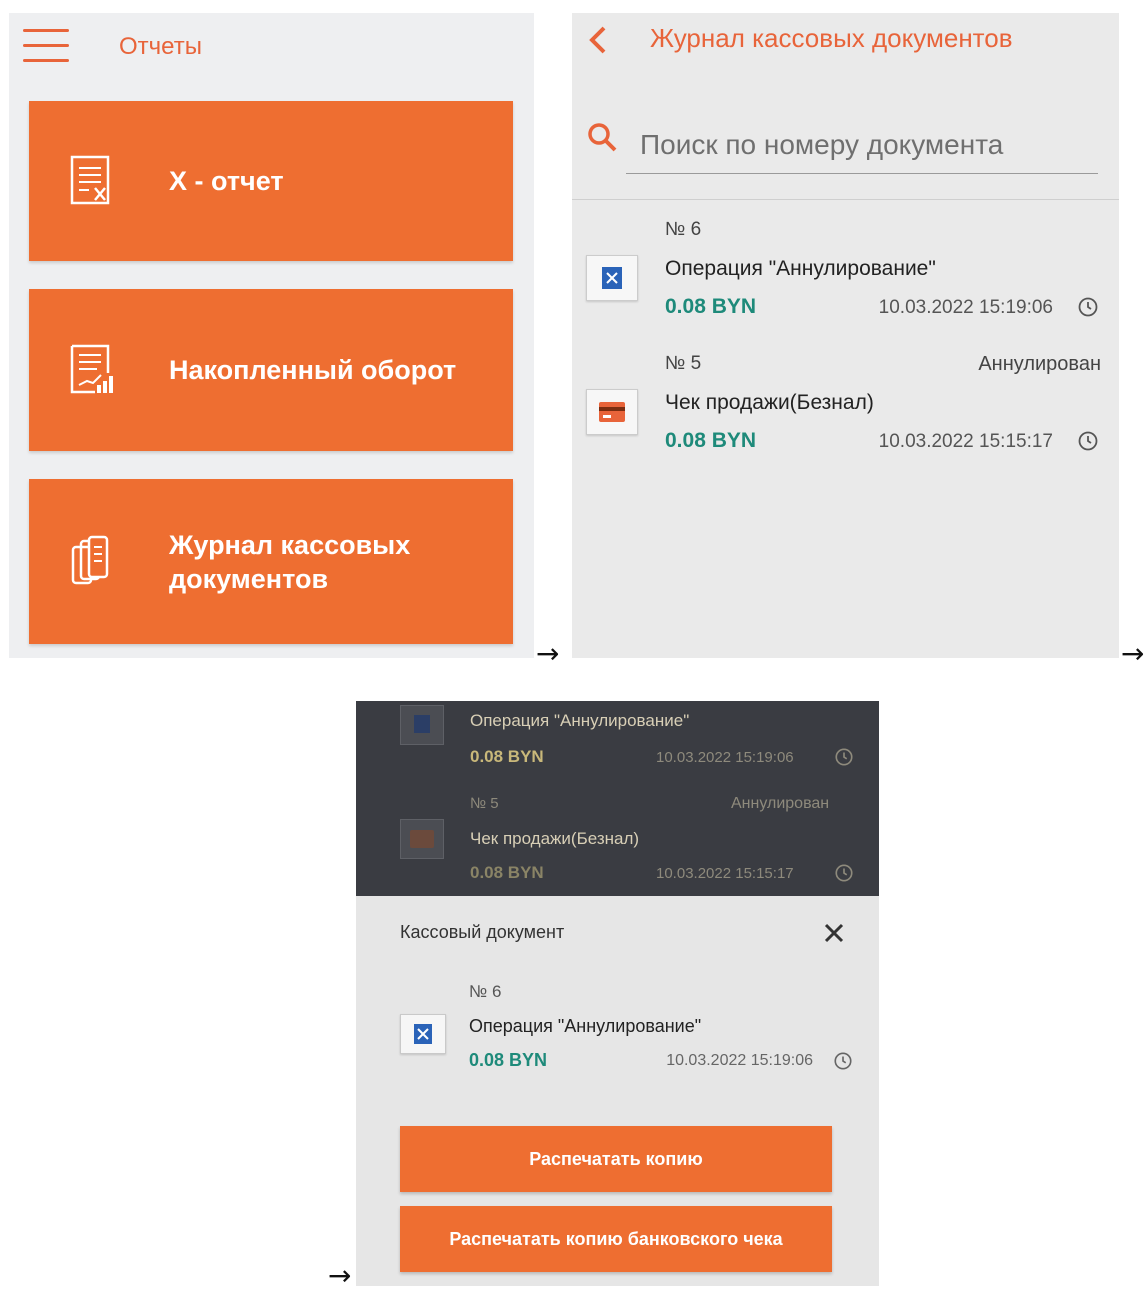  What do you see at coordinates (845, 199) in the screenshot?
I see `divider` at bounding box center [845, 199].